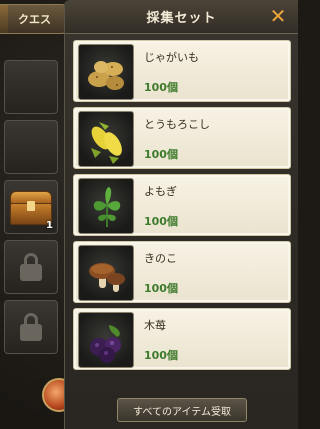 The width and height of the screenshot is (320, 429). I want to click on close-icon: ✕, so click(278, 16).